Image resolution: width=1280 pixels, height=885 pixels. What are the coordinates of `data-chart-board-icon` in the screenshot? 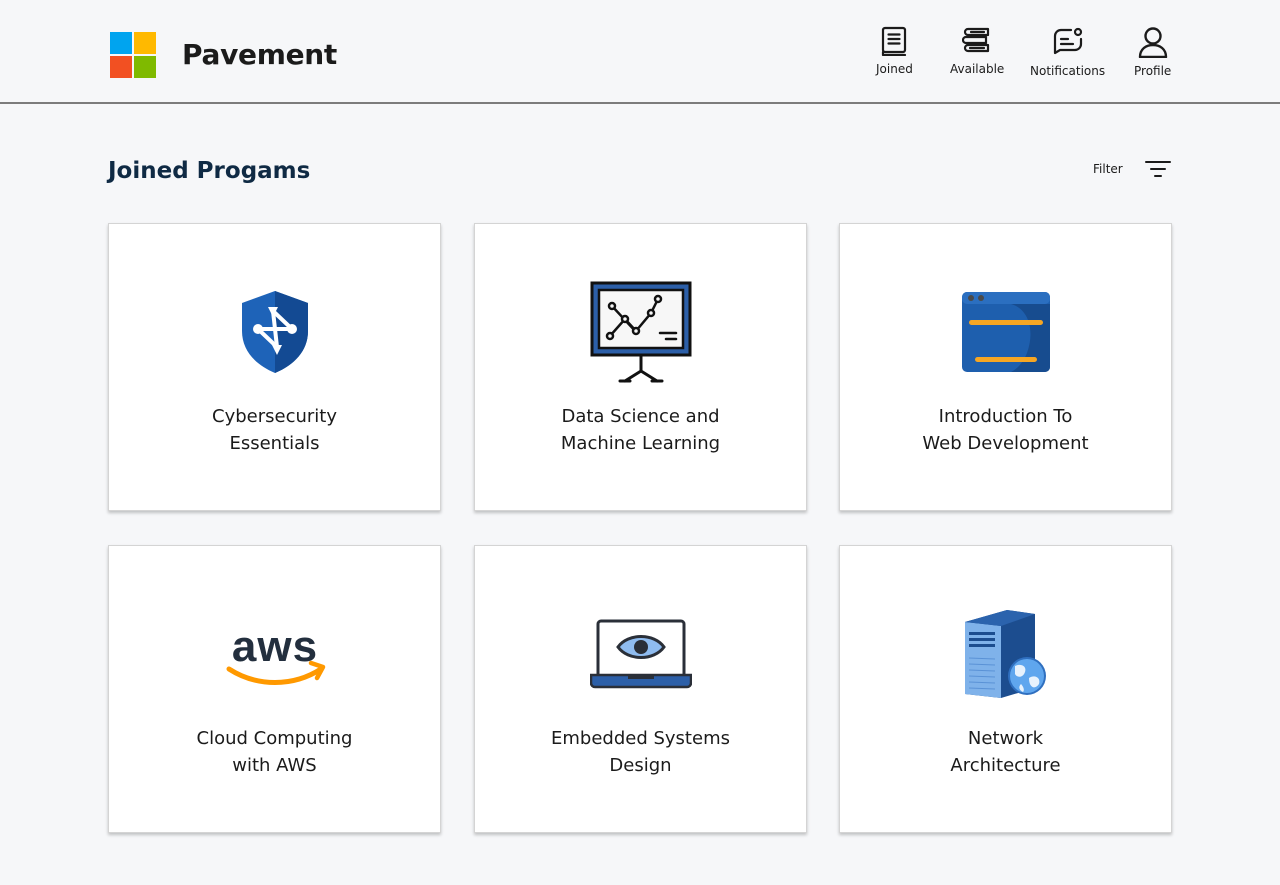 It's located at (640, 332).